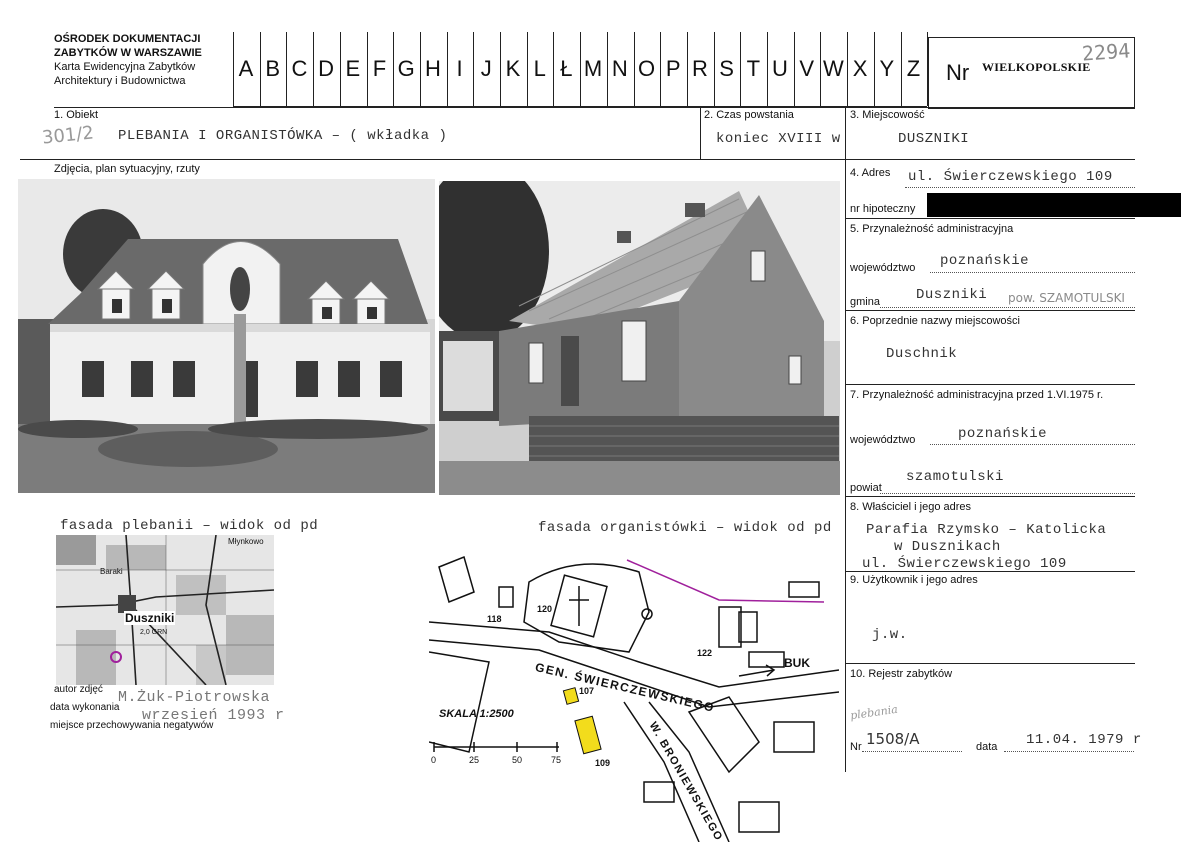 The image size is (1199, 861). What do you see at coordinates (125, 67) in the screenshot?
I see `institution-line-3: Karta Ewidencyjna Zabytków` at bounding box center [125, 67].